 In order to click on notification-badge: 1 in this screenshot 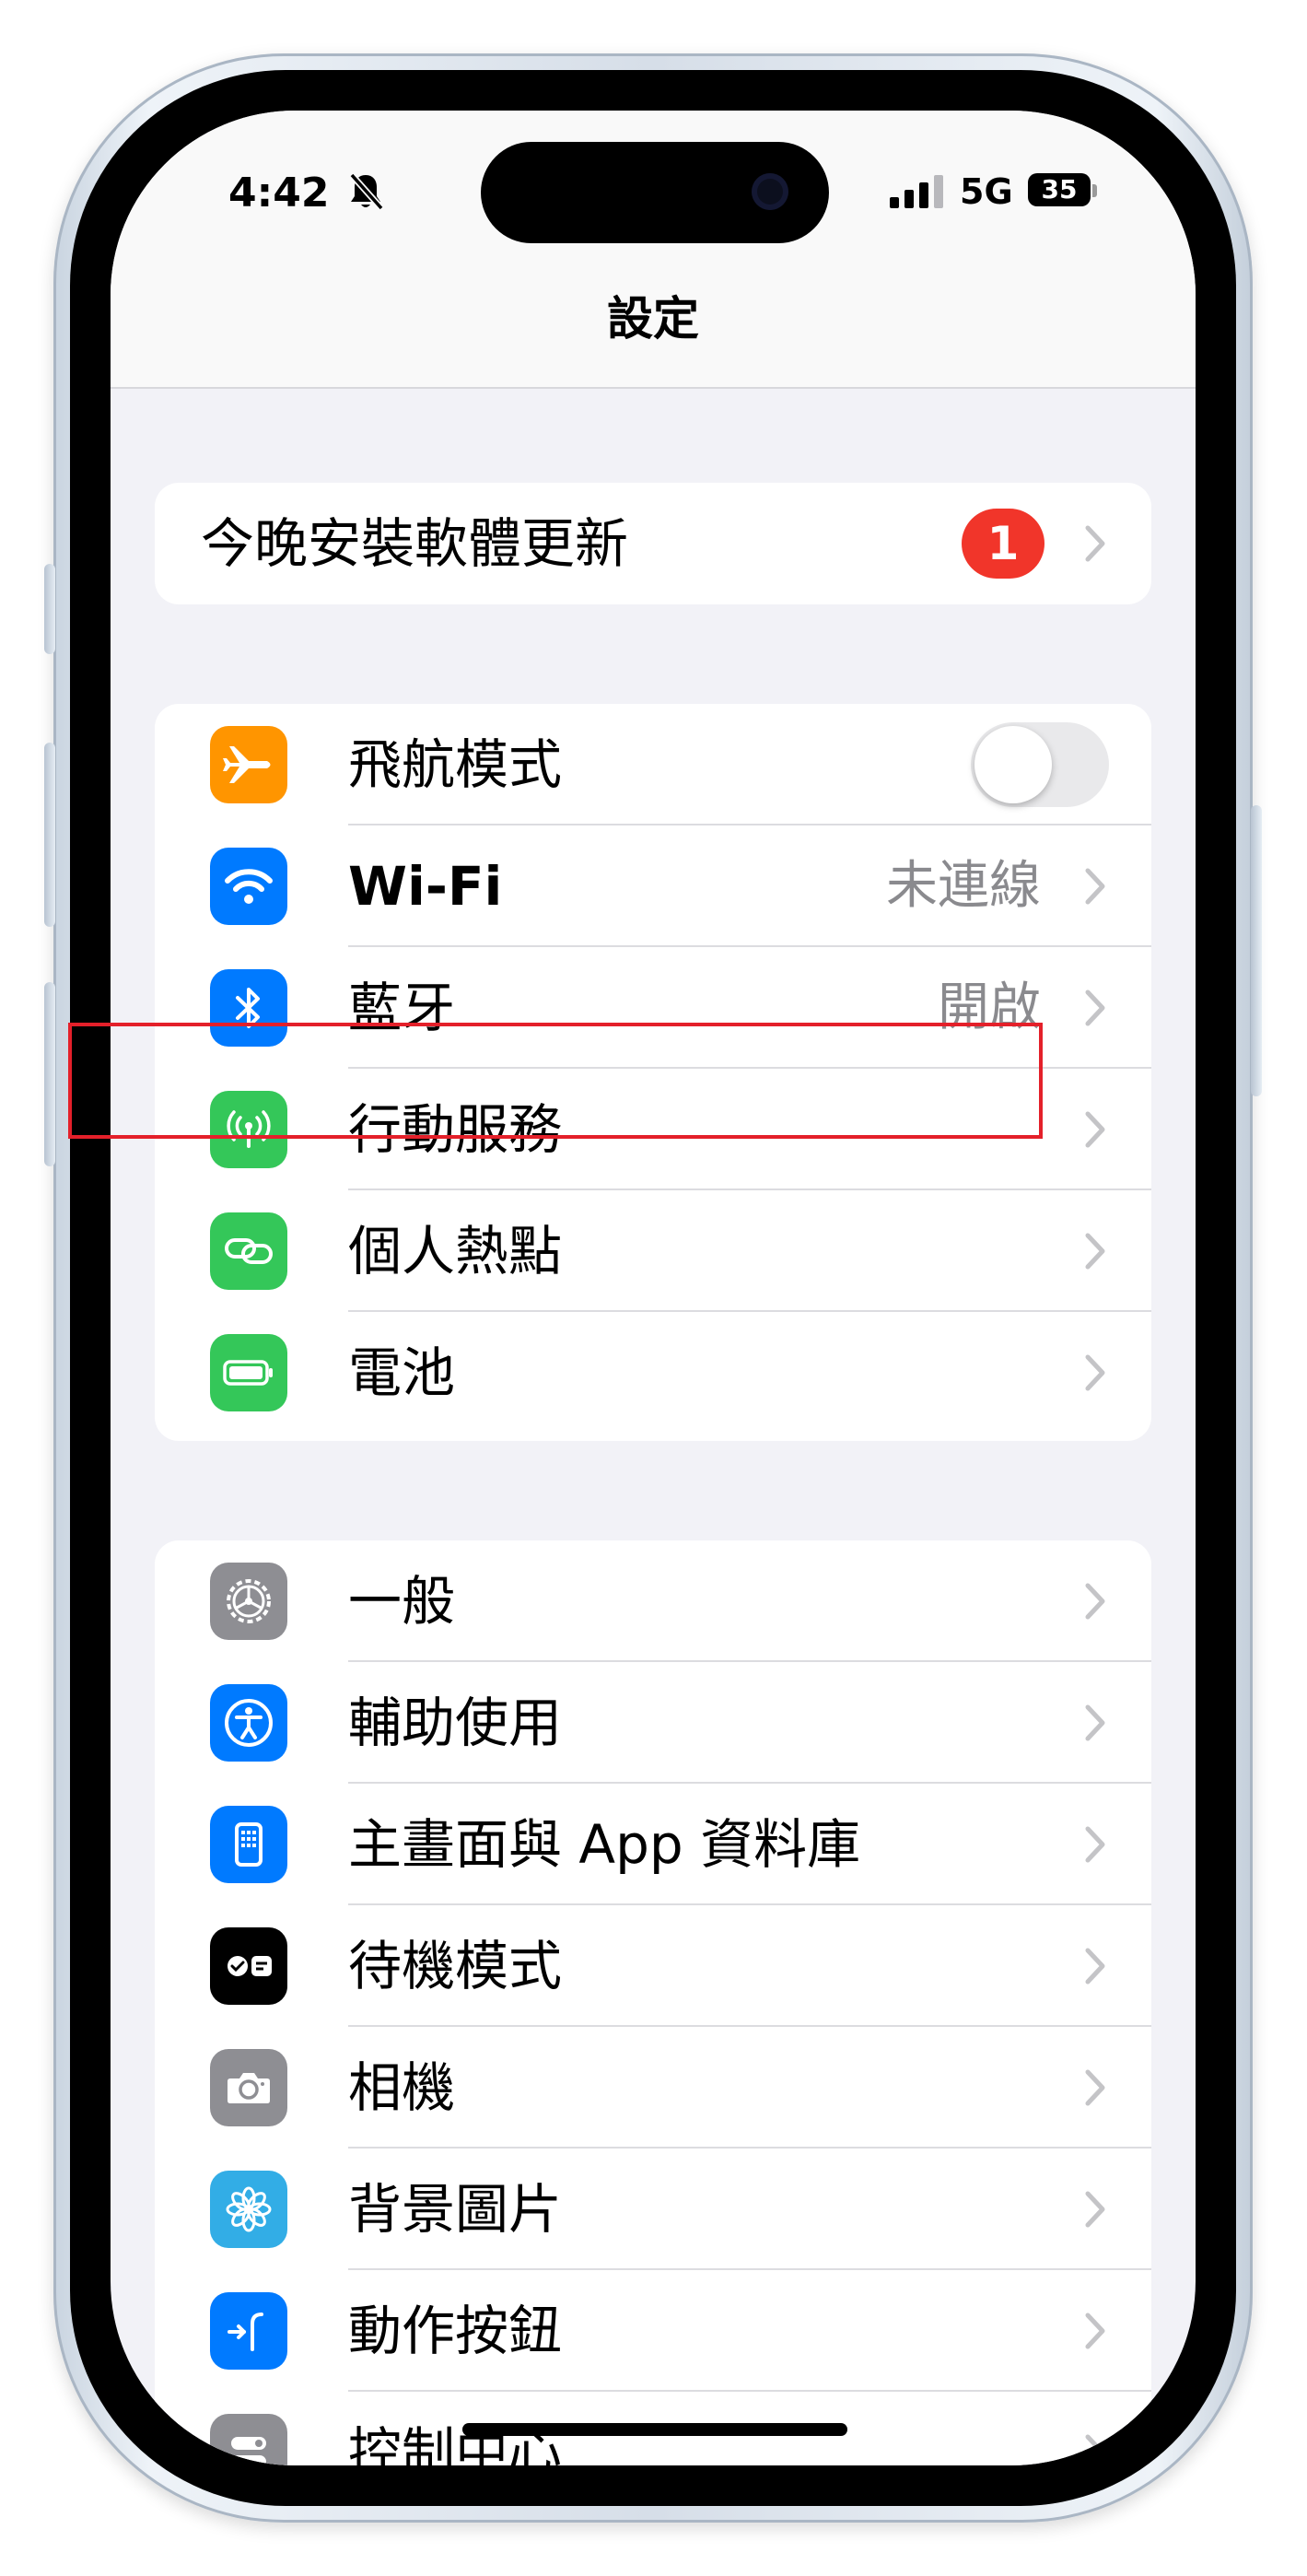, I will do `click(1003, 544)`.